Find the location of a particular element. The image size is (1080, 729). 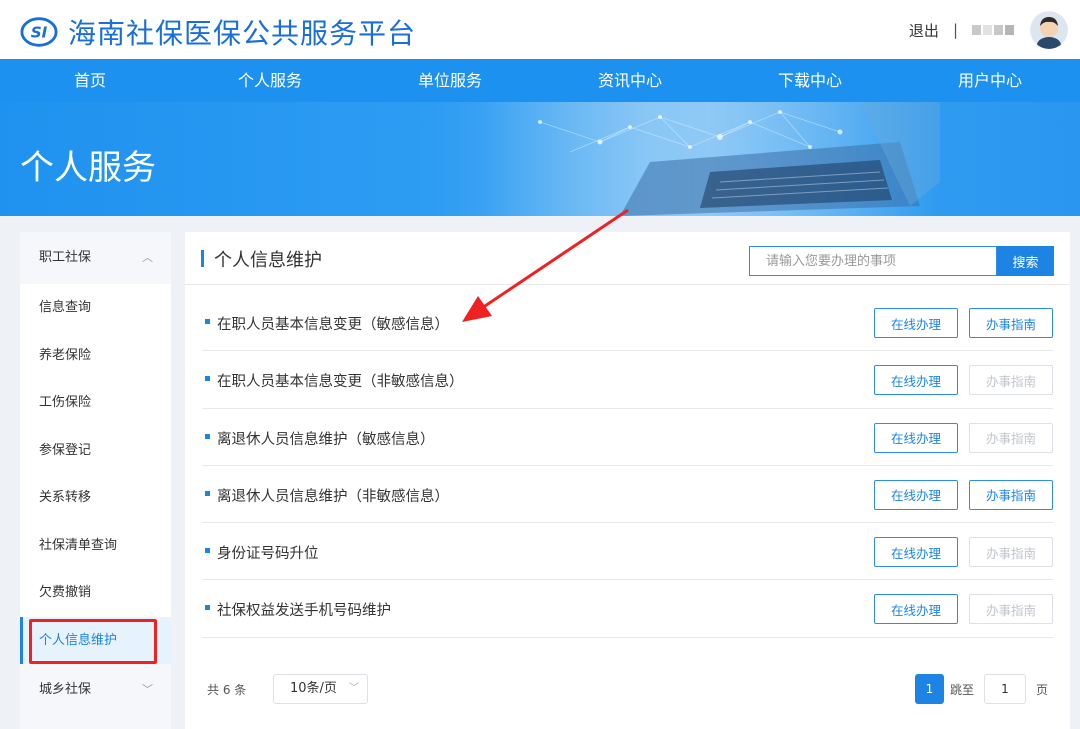

service-title: 社保权益发送手机号码维护 is located at coordinates (304, 609).